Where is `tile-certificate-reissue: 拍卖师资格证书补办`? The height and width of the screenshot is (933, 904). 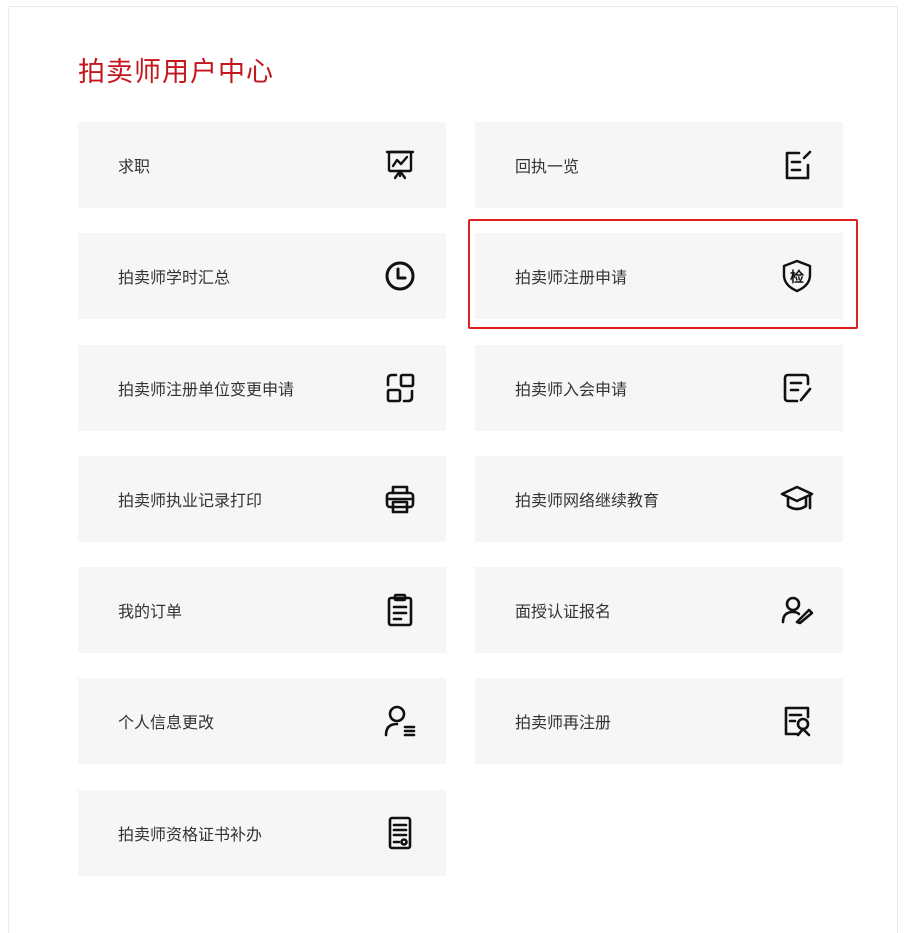 tile-certificate-reissue: 拍卖师资格证书补办 is located at coordinates (262, 833).